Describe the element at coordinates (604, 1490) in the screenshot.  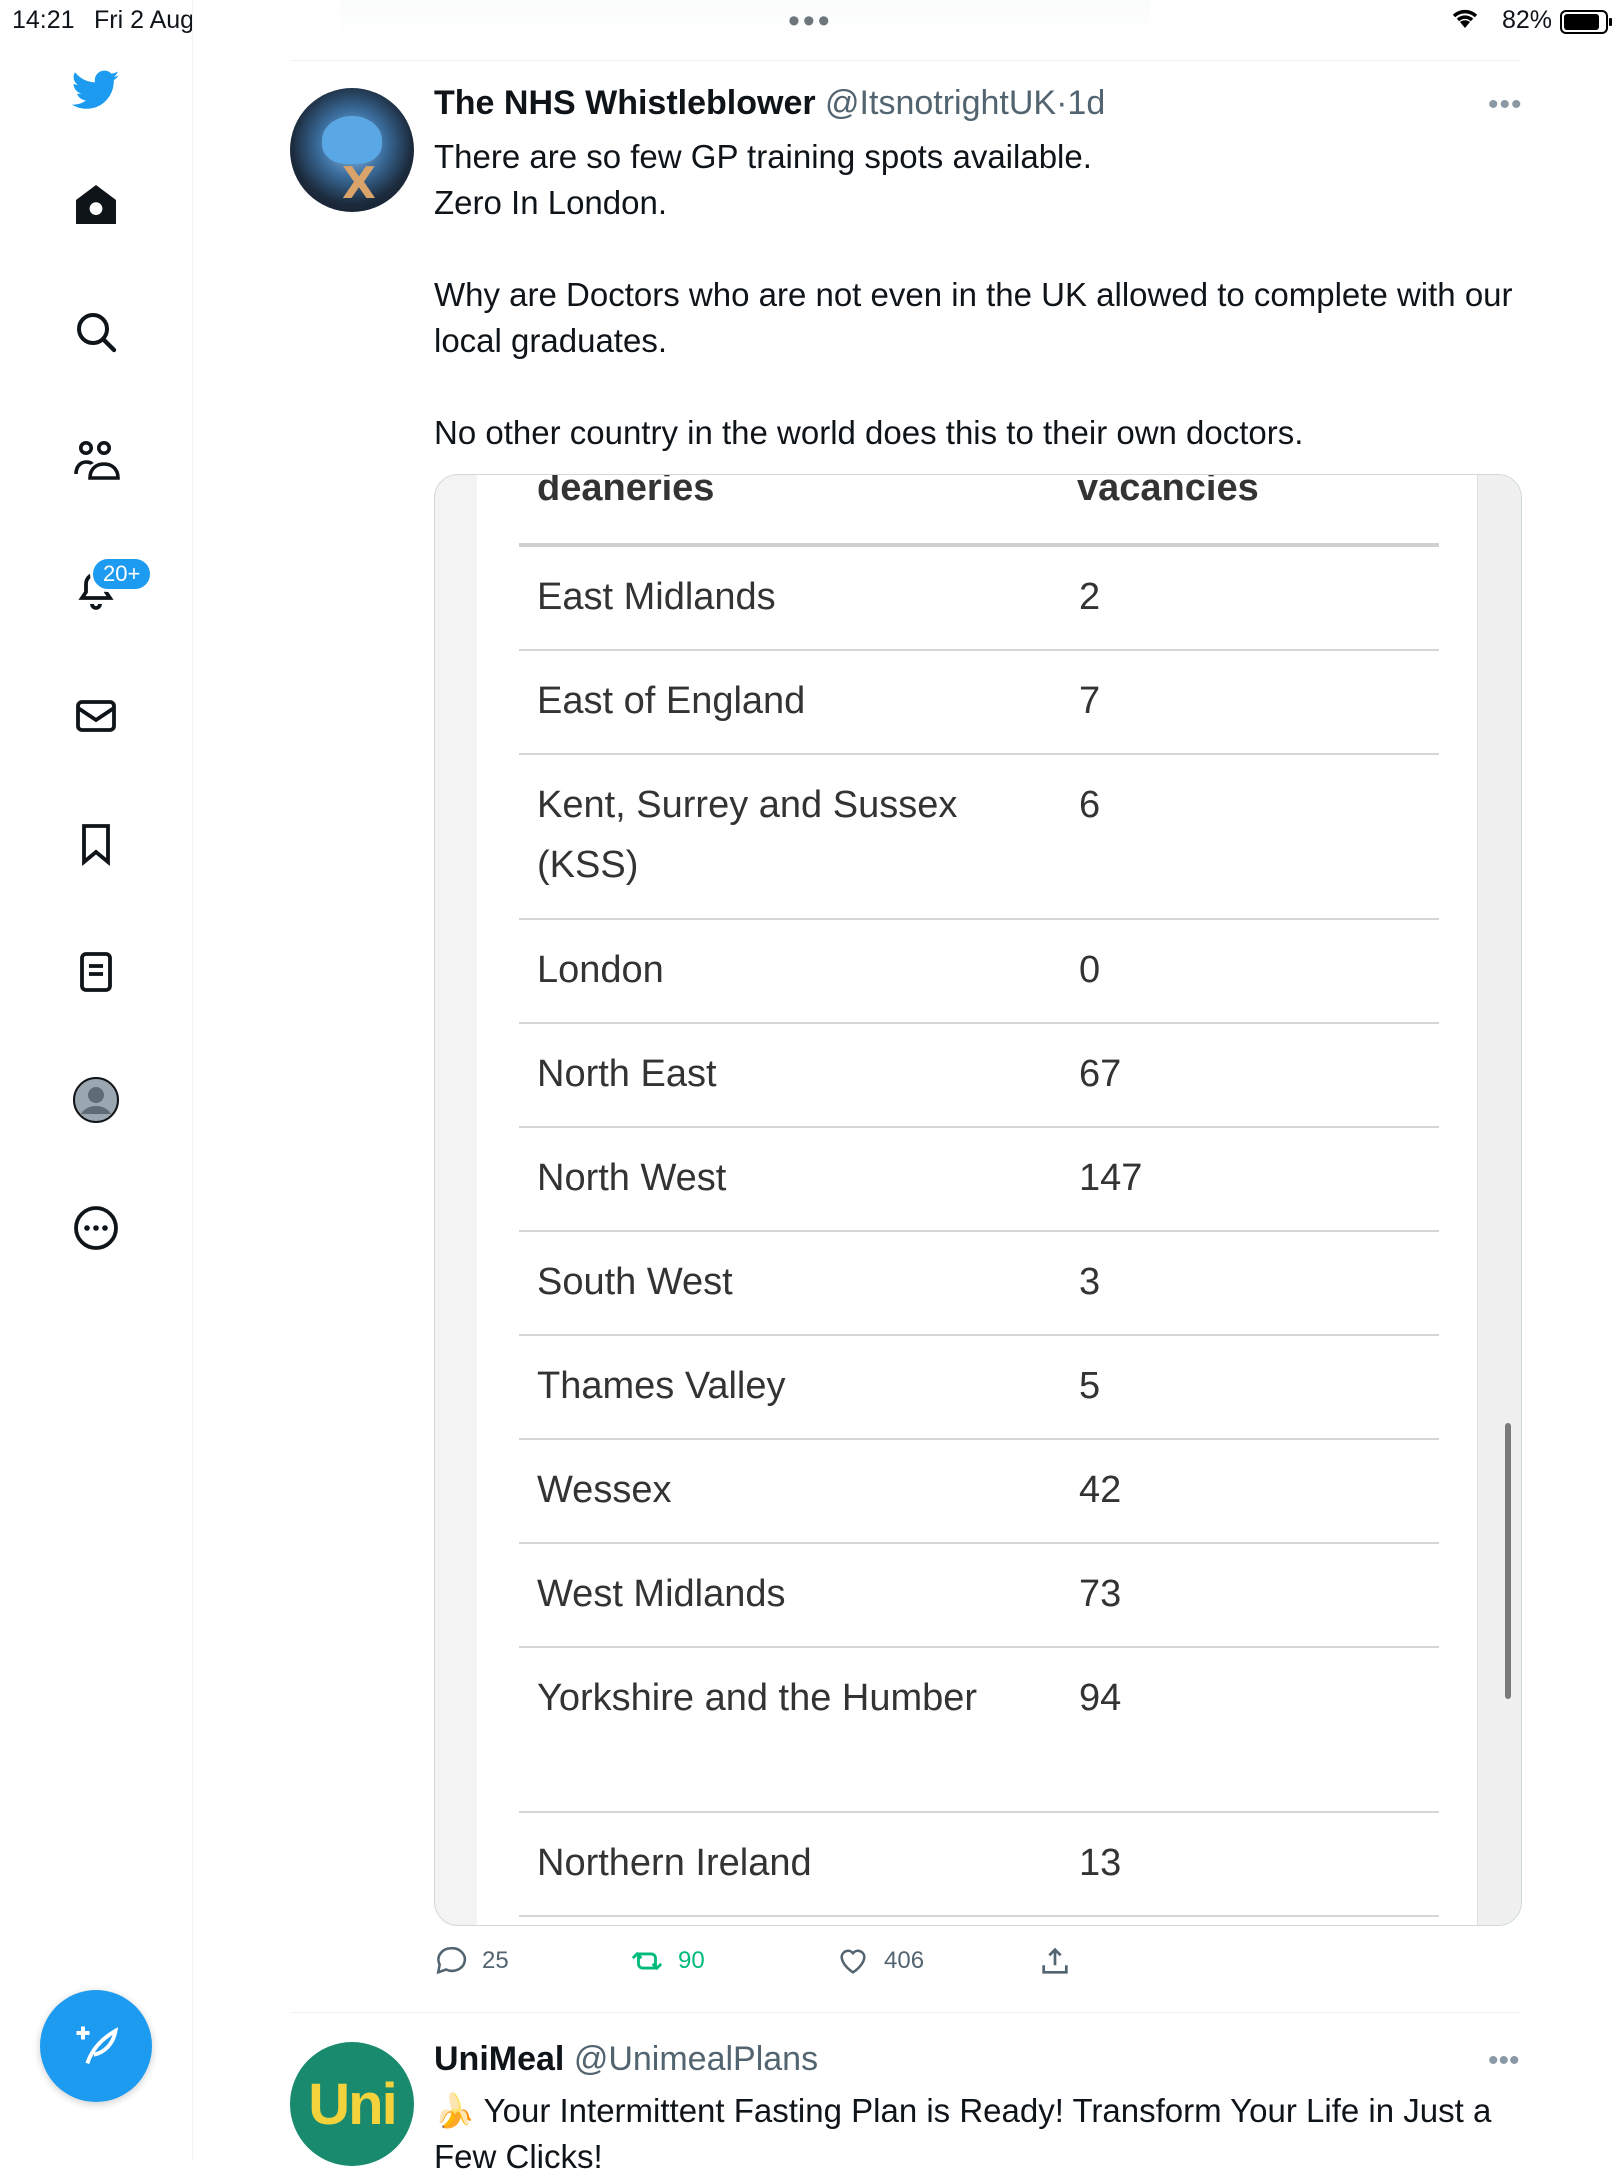
I see `deanery-cell: Wessex` at that location.